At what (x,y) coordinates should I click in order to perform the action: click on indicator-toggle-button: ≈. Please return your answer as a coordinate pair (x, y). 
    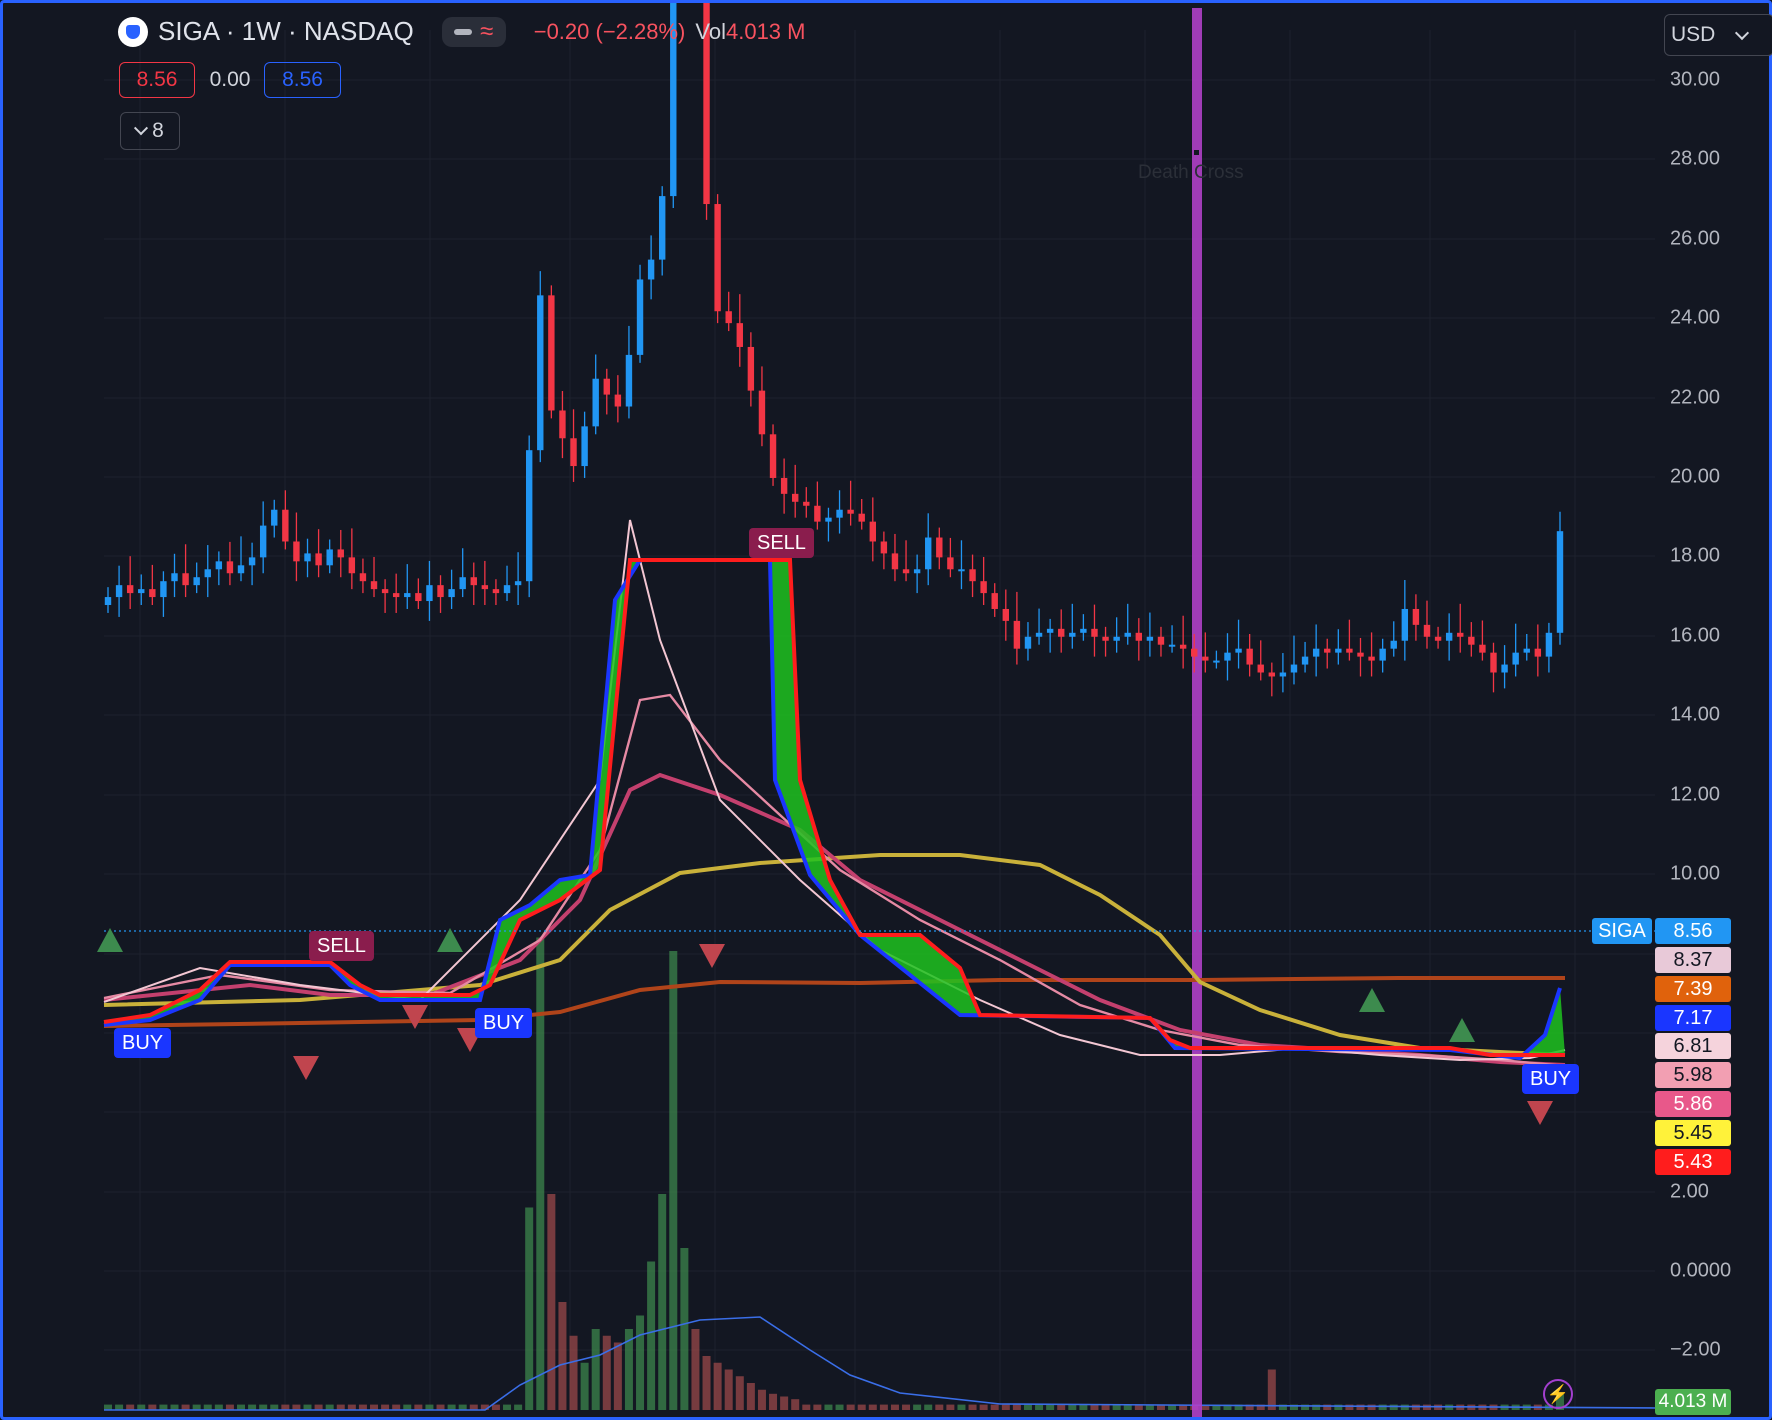
    Looking at the image, I should click on (473, 31).